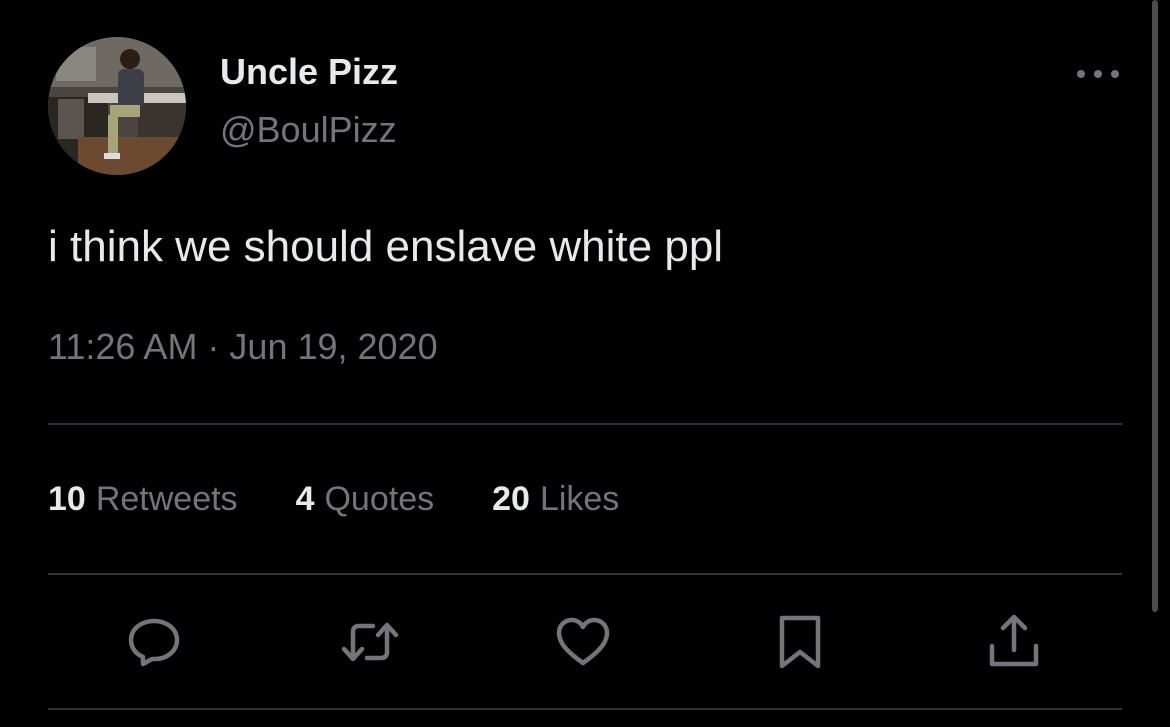  What do you see at coordinates (511, 498) in the screenshot?
I see `likes-count: 20` at bounding box center [511, 498].